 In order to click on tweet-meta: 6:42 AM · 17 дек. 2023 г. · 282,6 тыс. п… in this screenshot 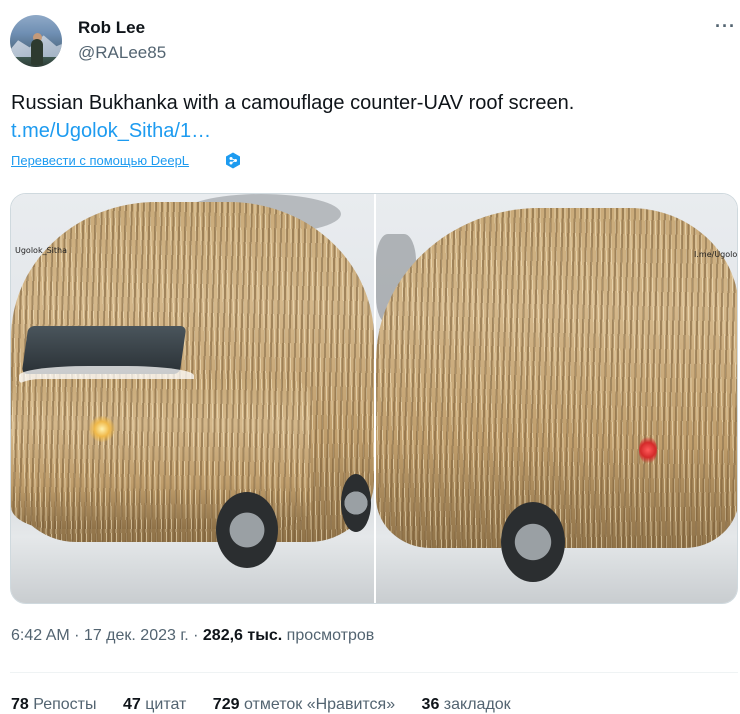, I will do `click(192, 636)`.